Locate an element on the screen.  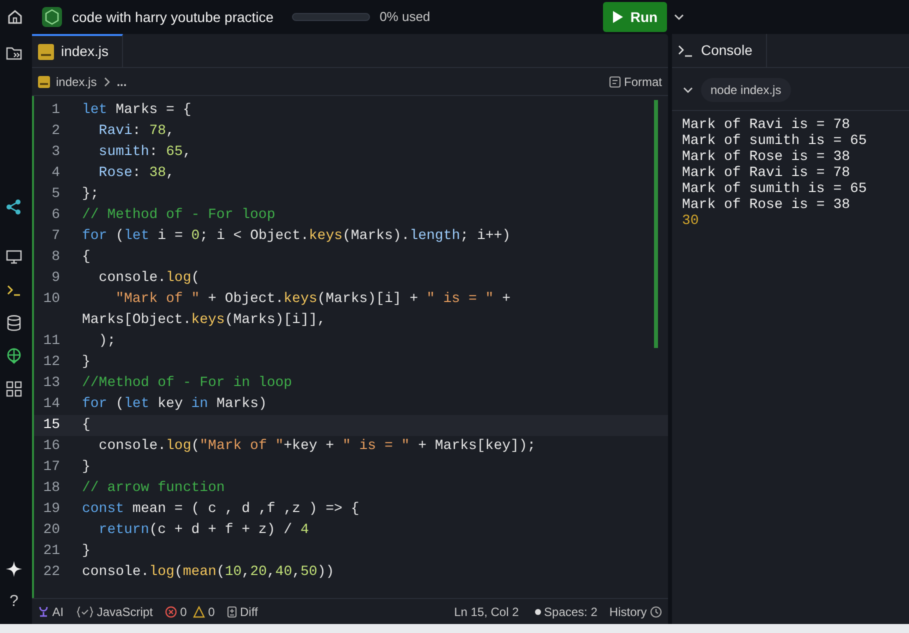
line-number: 9 is located at coordinates (55, 278).